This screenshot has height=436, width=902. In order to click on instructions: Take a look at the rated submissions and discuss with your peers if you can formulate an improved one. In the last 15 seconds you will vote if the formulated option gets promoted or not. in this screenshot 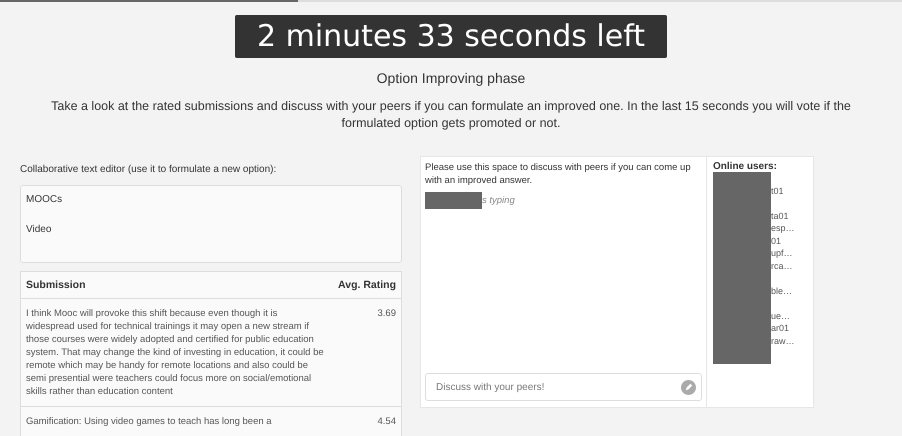, I will do `click(451, 115)`.